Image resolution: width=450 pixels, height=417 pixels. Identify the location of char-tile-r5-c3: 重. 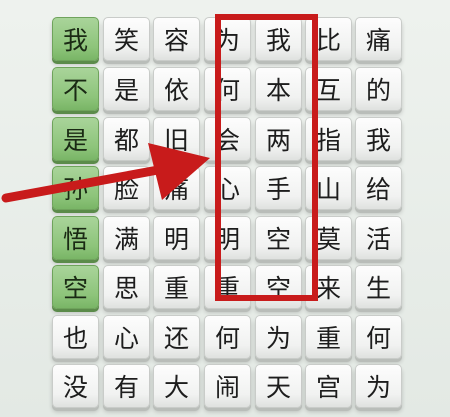
(227, 287).